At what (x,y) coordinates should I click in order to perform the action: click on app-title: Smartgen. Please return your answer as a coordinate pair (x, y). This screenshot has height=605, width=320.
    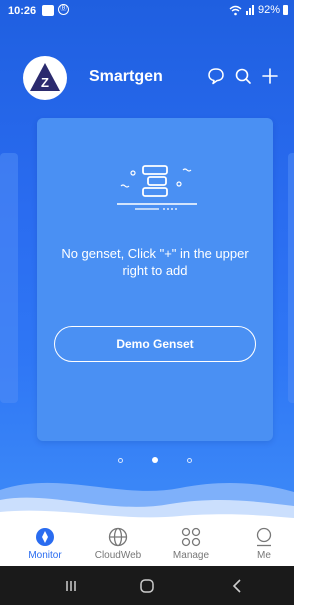
    Looking at the image, I should click on (126, 76).